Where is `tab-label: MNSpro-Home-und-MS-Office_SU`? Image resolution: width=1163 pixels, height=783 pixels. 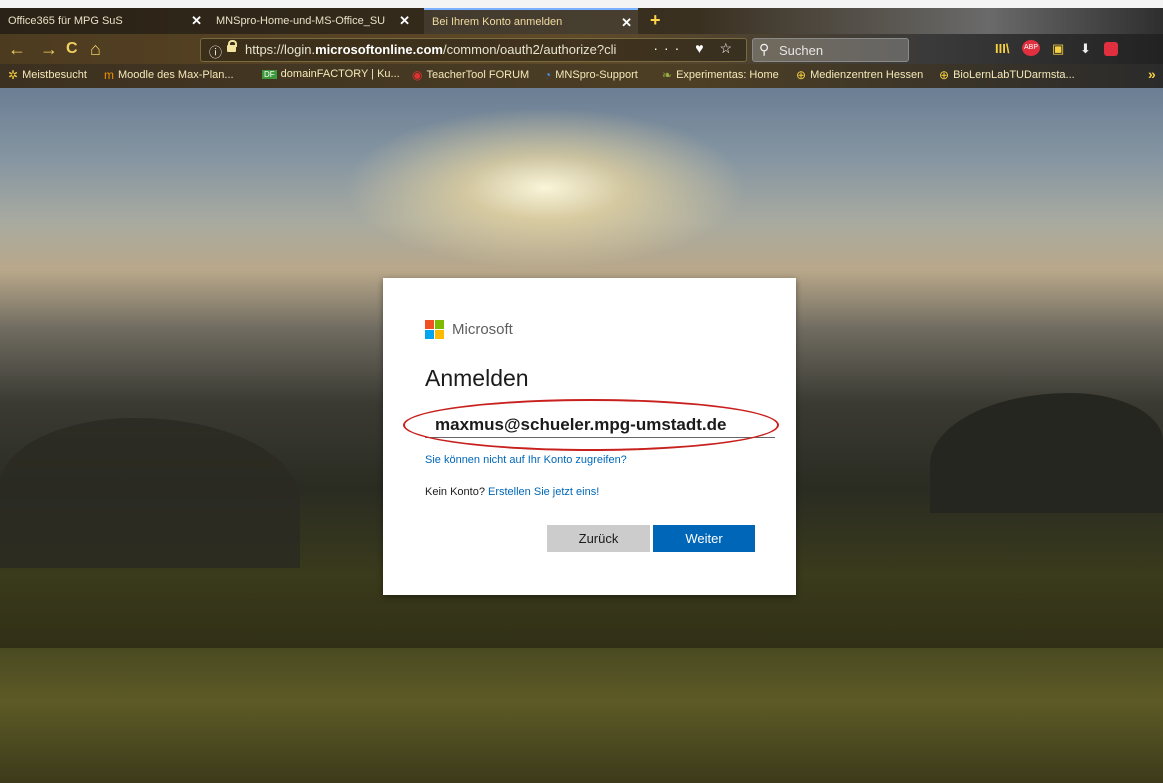 tab-label: MNSpro-Home-und-MS-Office_SU is located at coordinates (301, 21).